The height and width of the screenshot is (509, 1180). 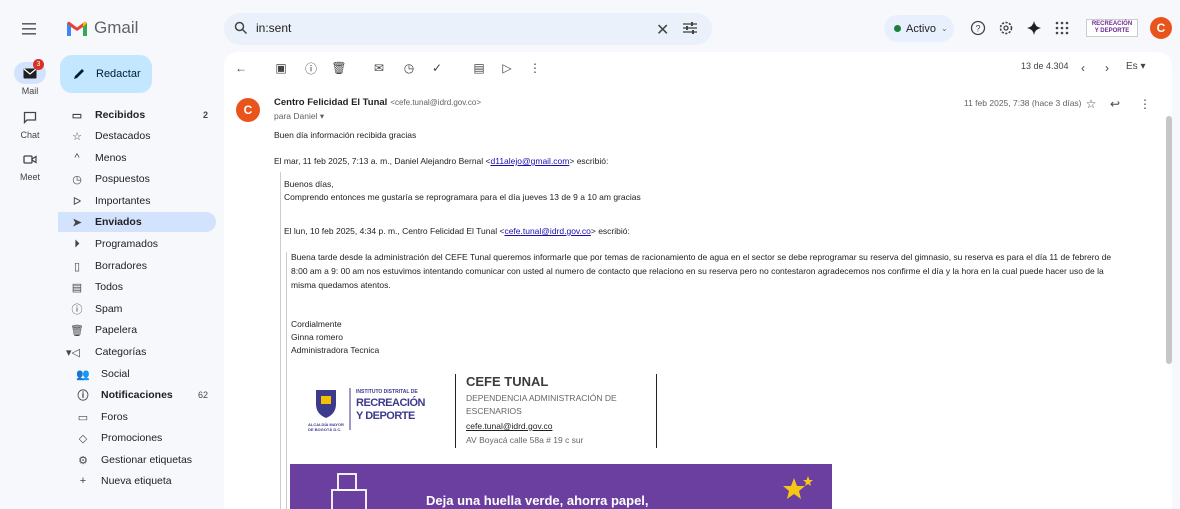 I want to click on help-icon: ?, so click(x=978, y=28).